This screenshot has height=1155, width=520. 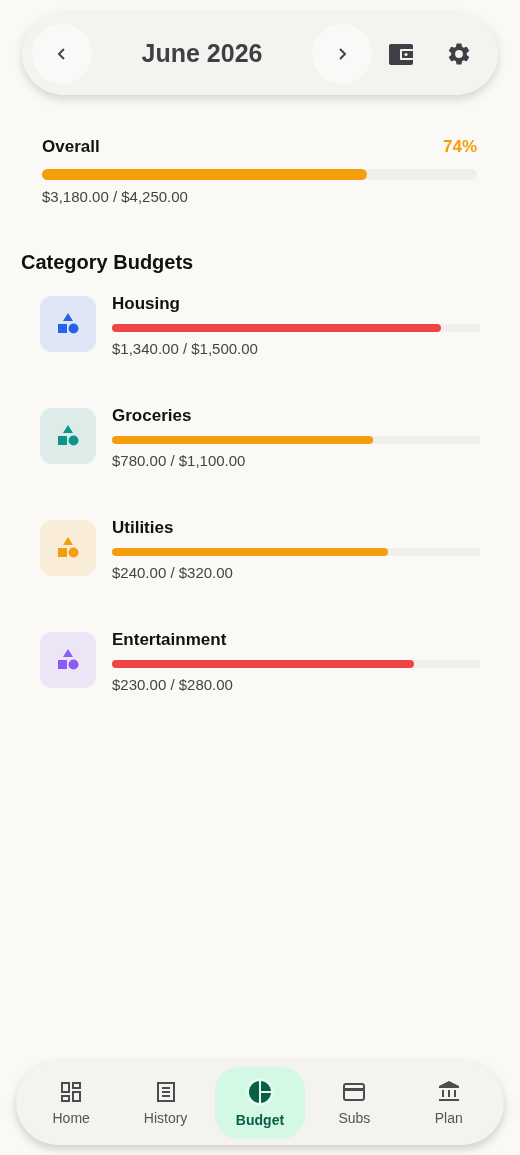 I want to click on nav-tab: Subs, so click(x=354, y=1103).